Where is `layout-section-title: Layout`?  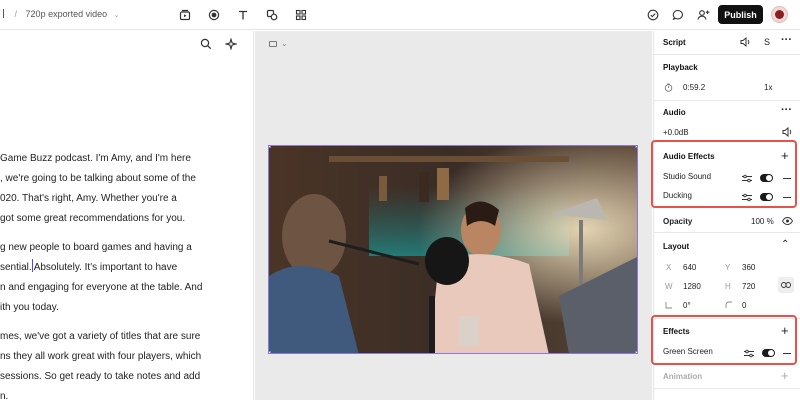 layout-section-title: Layout is located at coordinates (676, 246).